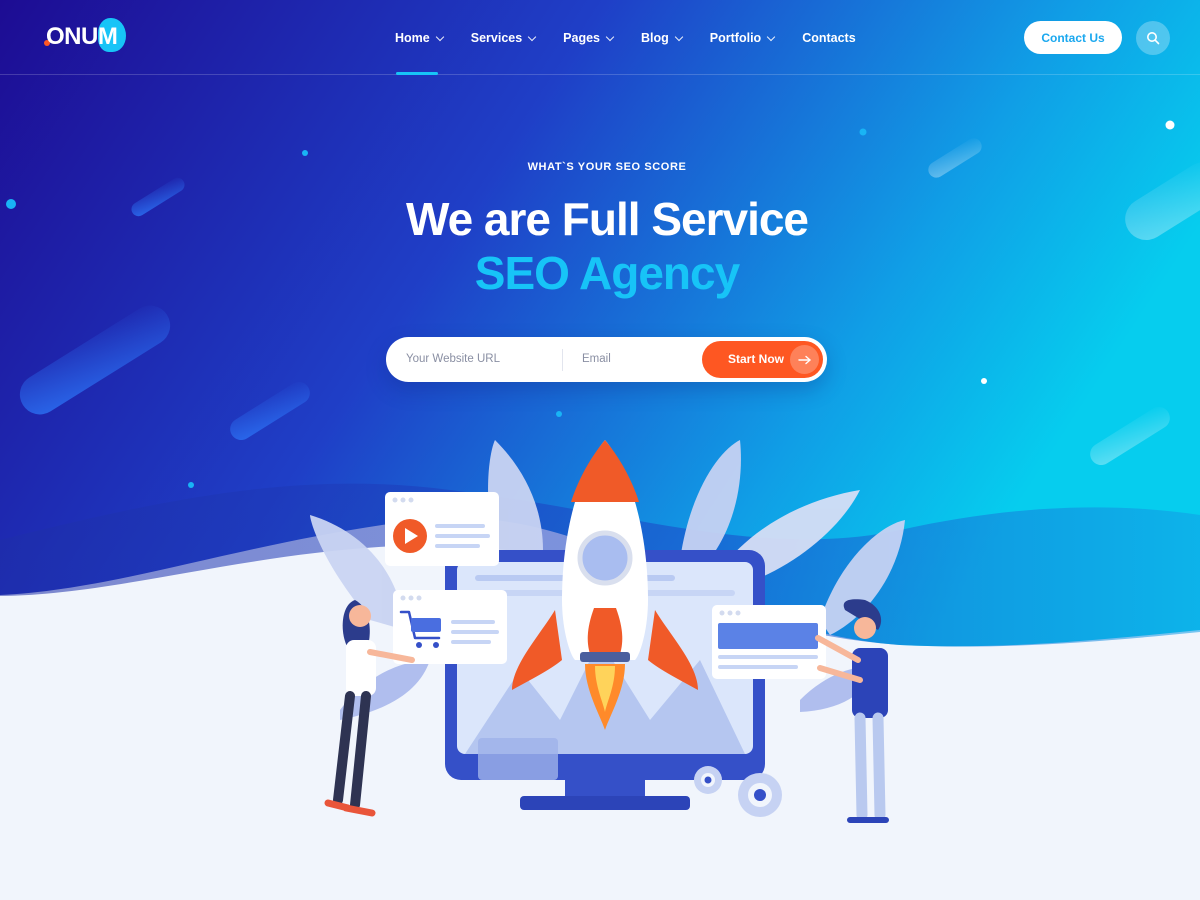 The image size is (1200, 900). What do you see at coordinates (607, 273) in the screenshot?
I see `hero-title-line2: SEO Agency` at bounding box center [607, 273].